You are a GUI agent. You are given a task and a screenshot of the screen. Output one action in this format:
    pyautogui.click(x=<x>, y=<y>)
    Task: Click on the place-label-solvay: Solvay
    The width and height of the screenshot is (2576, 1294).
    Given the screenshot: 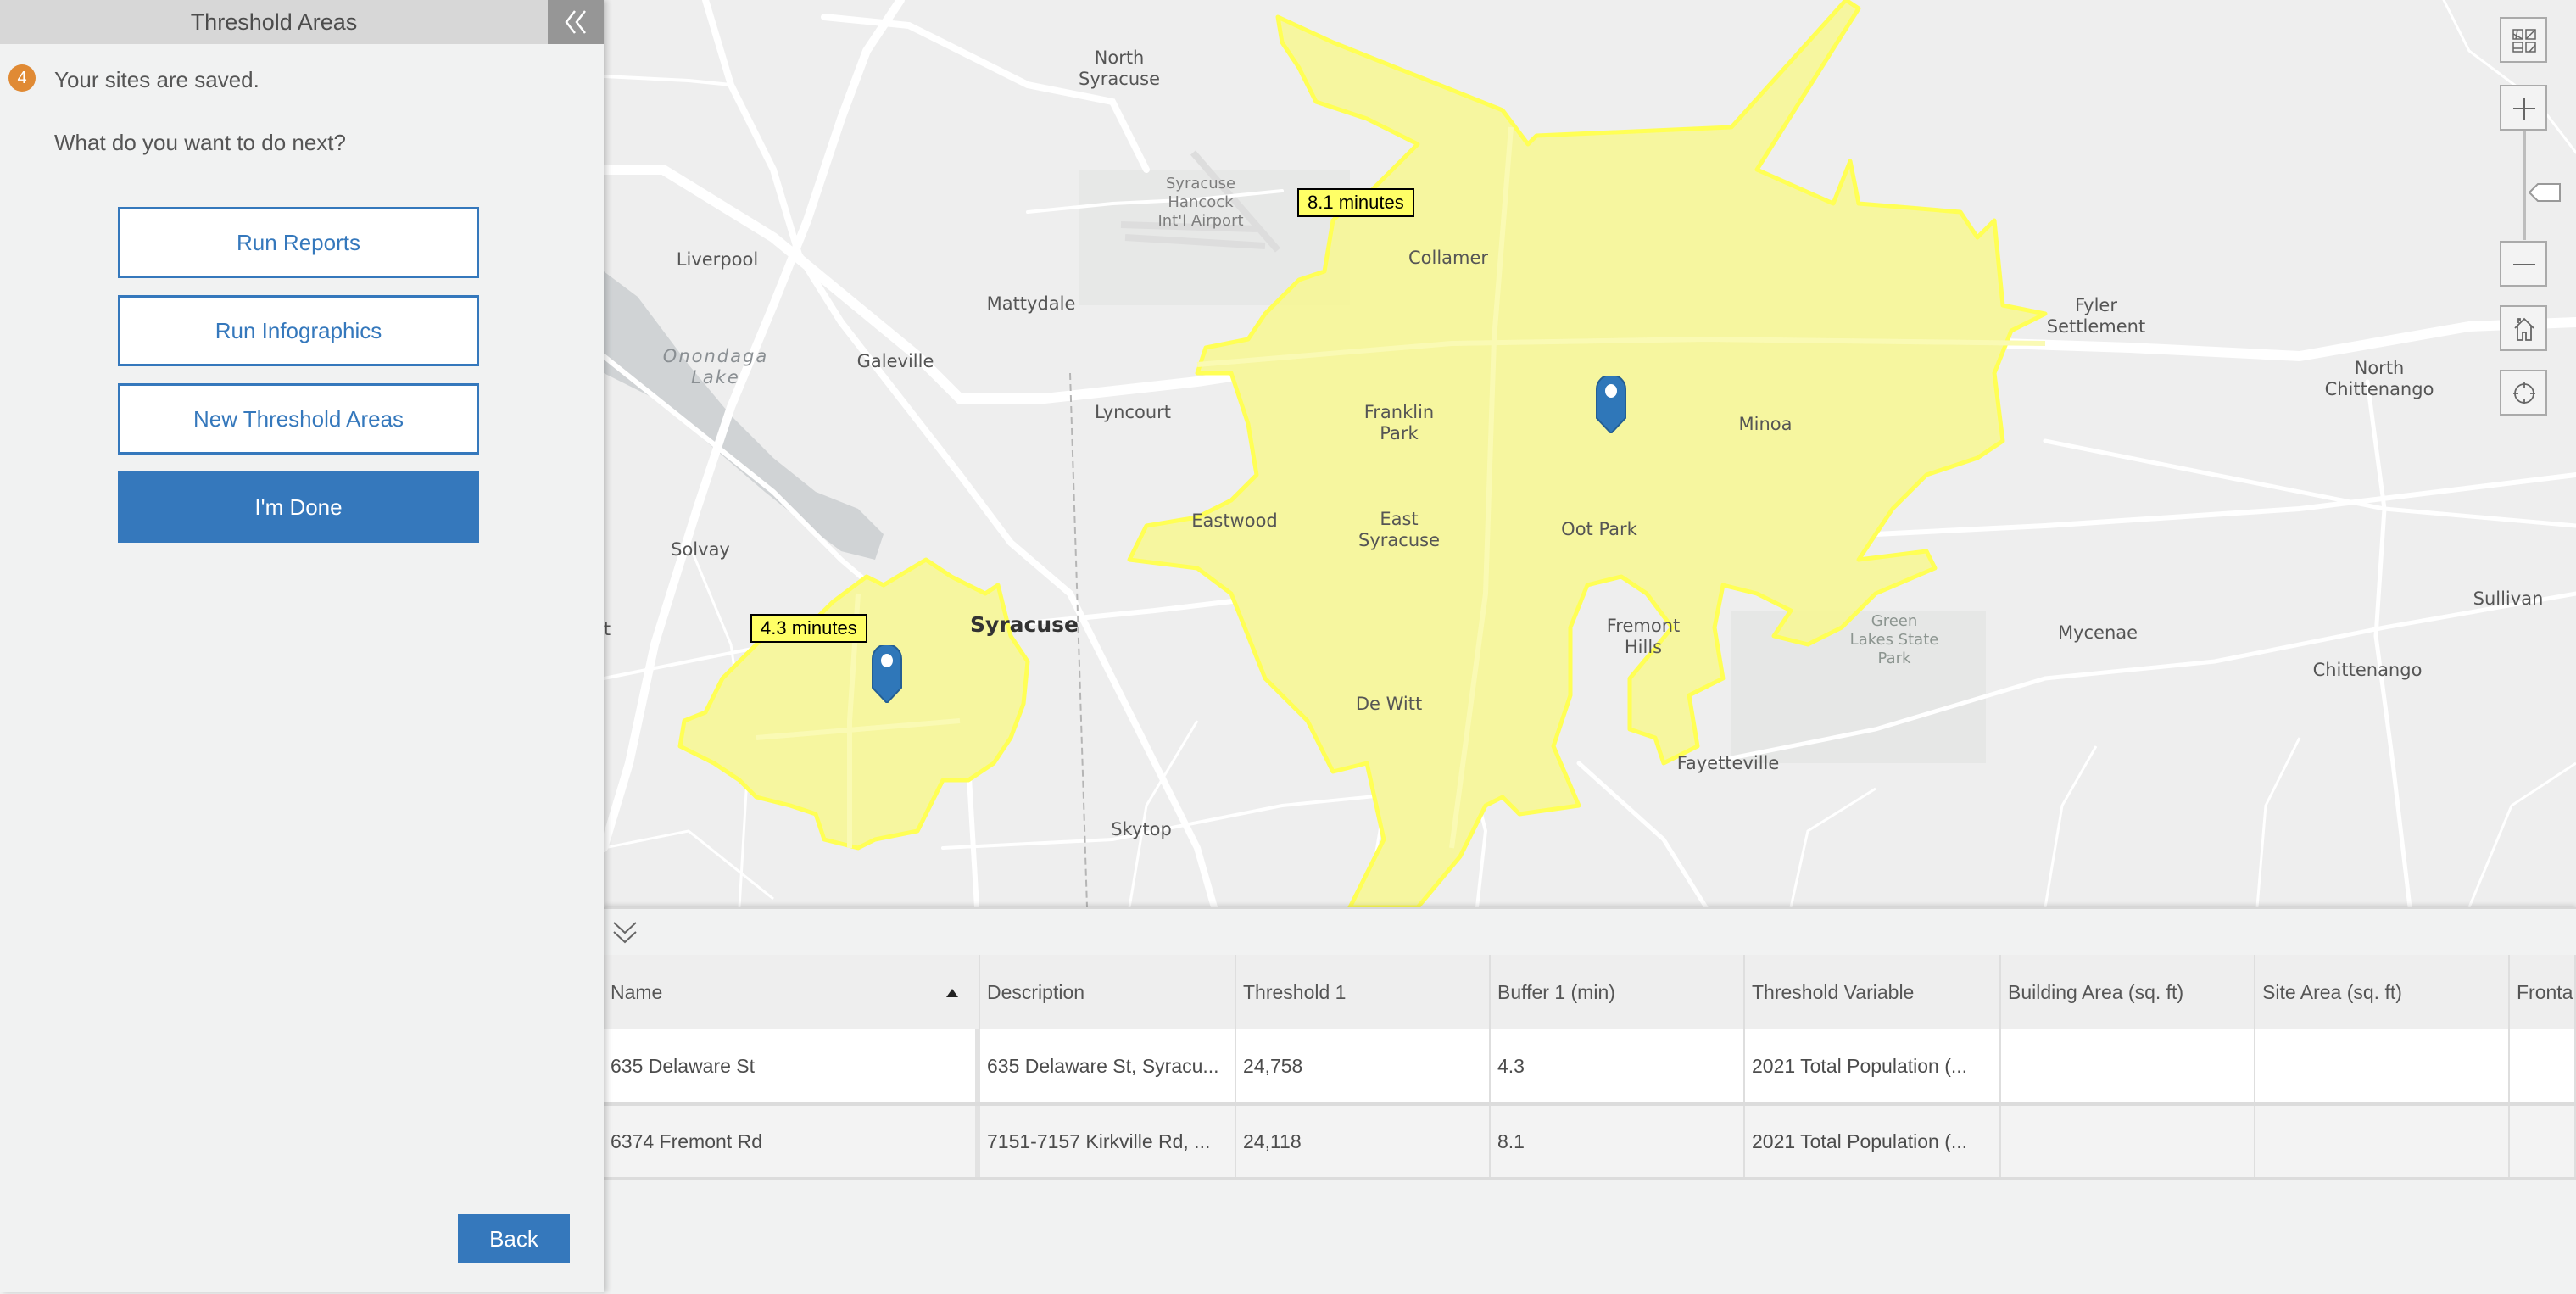 What is the action you would take?
    pyautogui.click(x=700, y=549)
    